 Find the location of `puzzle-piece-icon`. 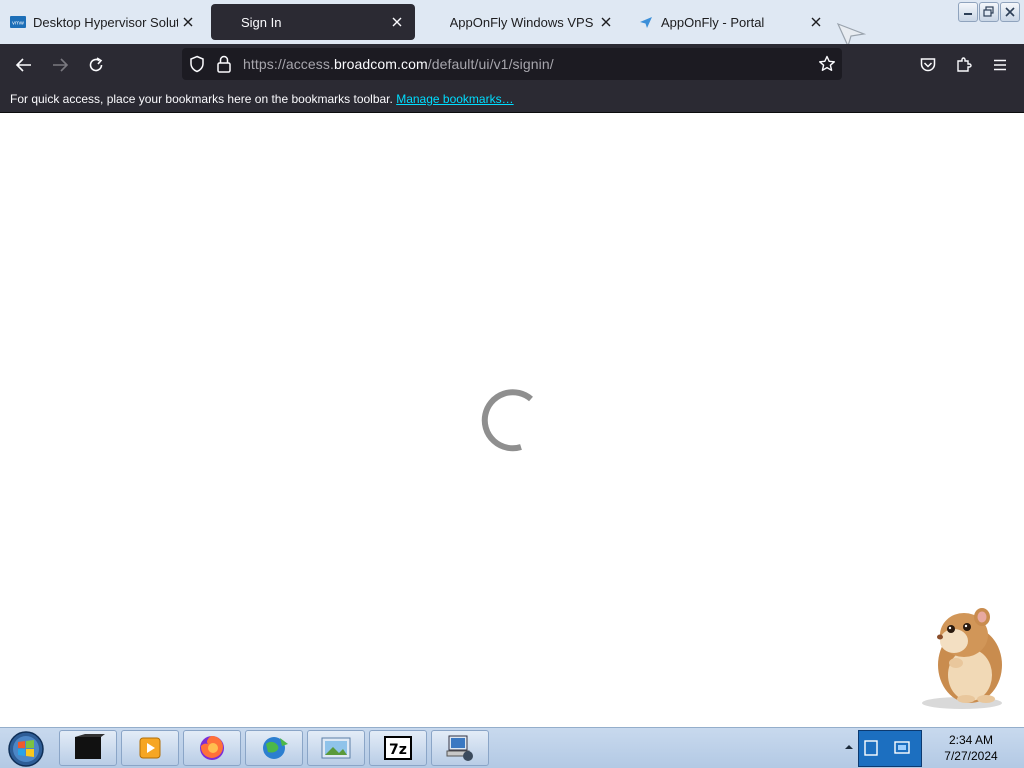

puzzle-piece-icon is located at coordinates (964, 64).